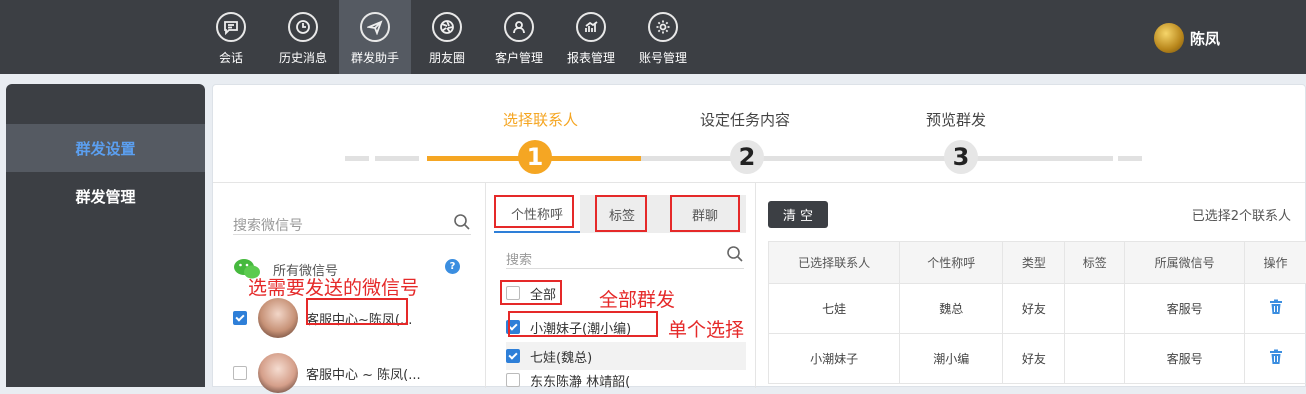 This screenshot has height=394, width=1306. I want to click on gear-icon, so click(663, 27).